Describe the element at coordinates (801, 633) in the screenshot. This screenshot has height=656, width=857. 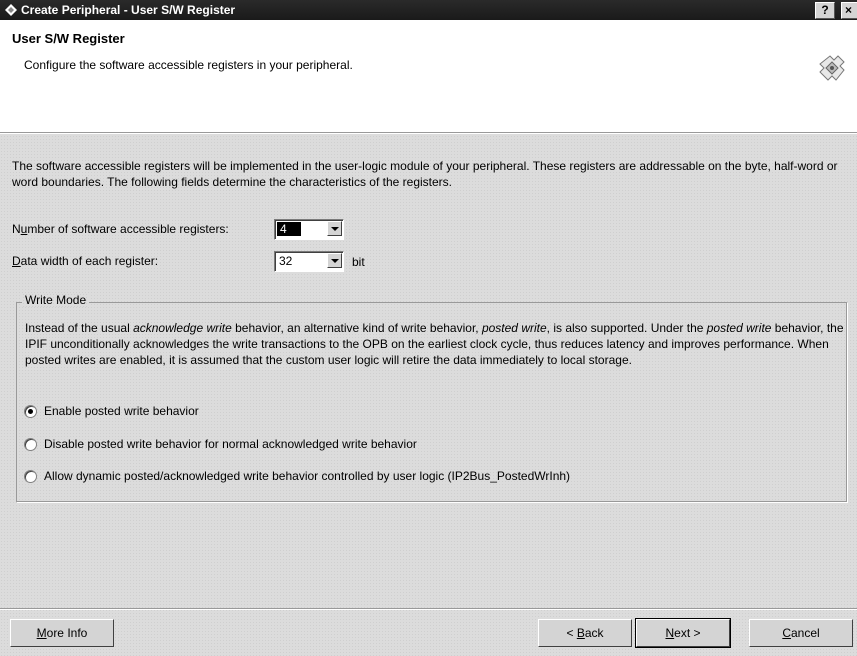
I see `cancel-button: Cancel` at that location.